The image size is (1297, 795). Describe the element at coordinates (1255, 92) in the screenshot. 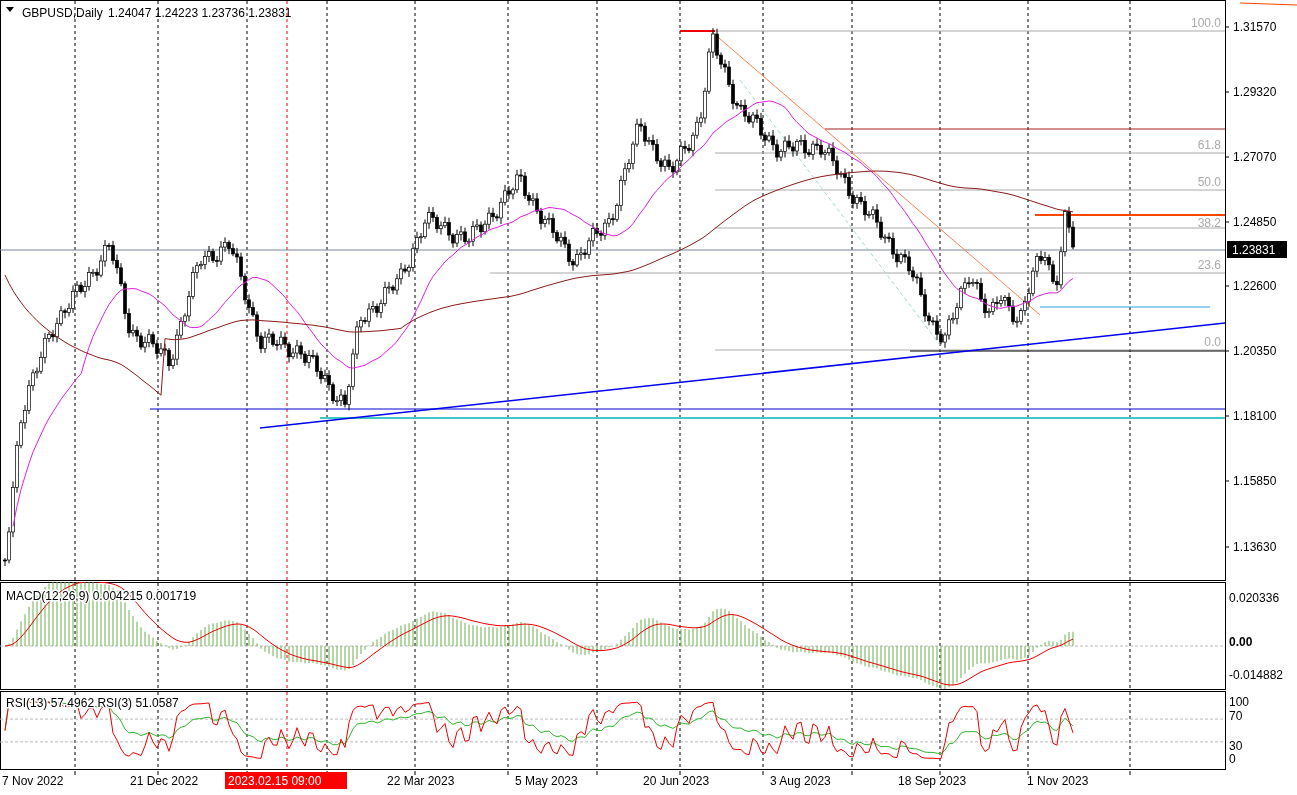

I see `price-axis-label: 1.29320` at that location.